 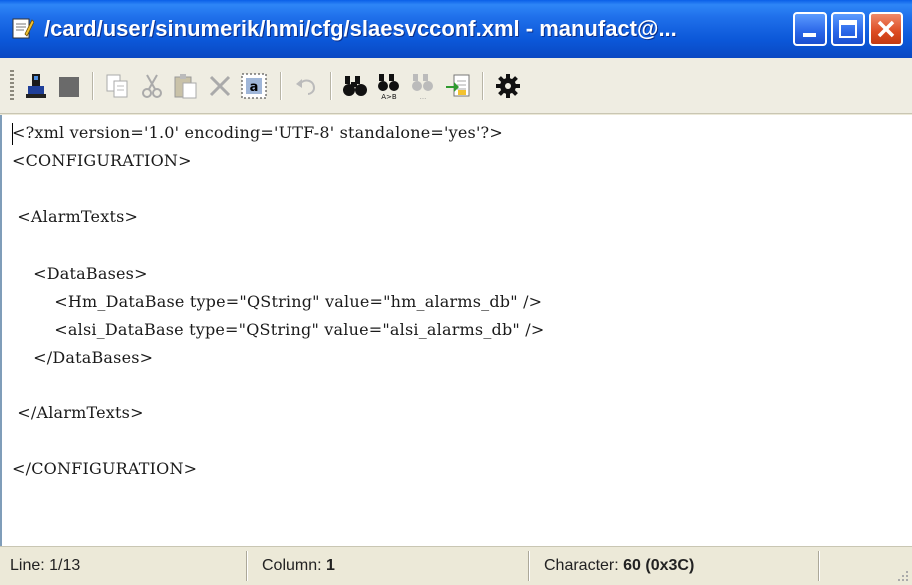 I want to click on code-line: </DataBases>, so click(x=82, y=358).